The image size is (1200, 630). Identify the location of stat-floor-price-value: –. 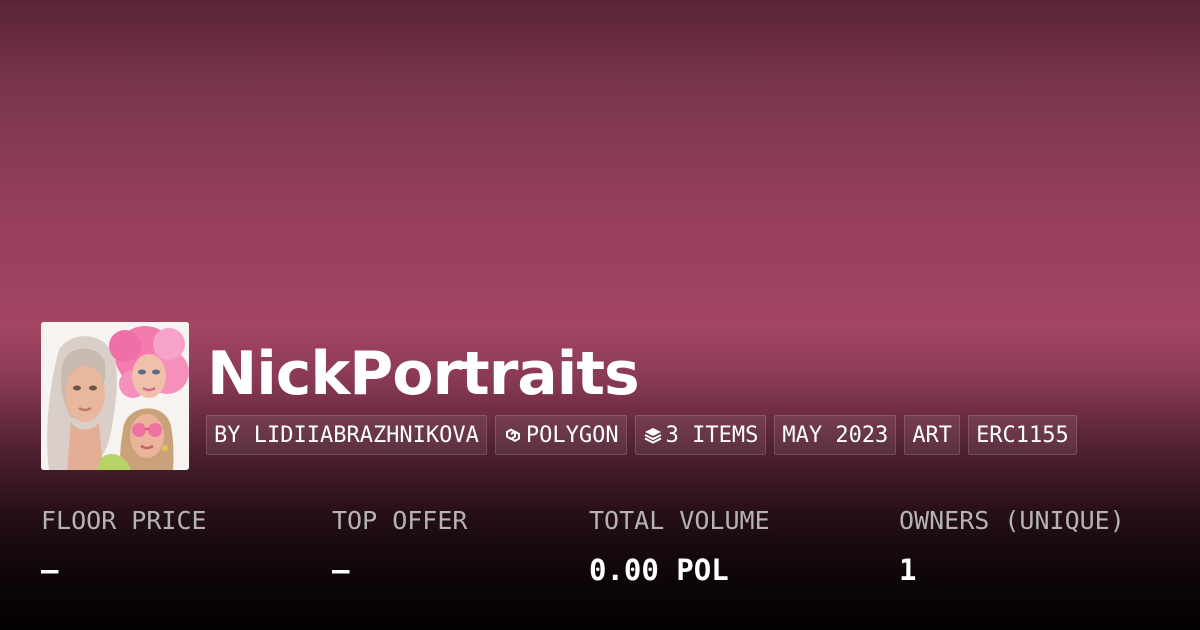
(50, 570).